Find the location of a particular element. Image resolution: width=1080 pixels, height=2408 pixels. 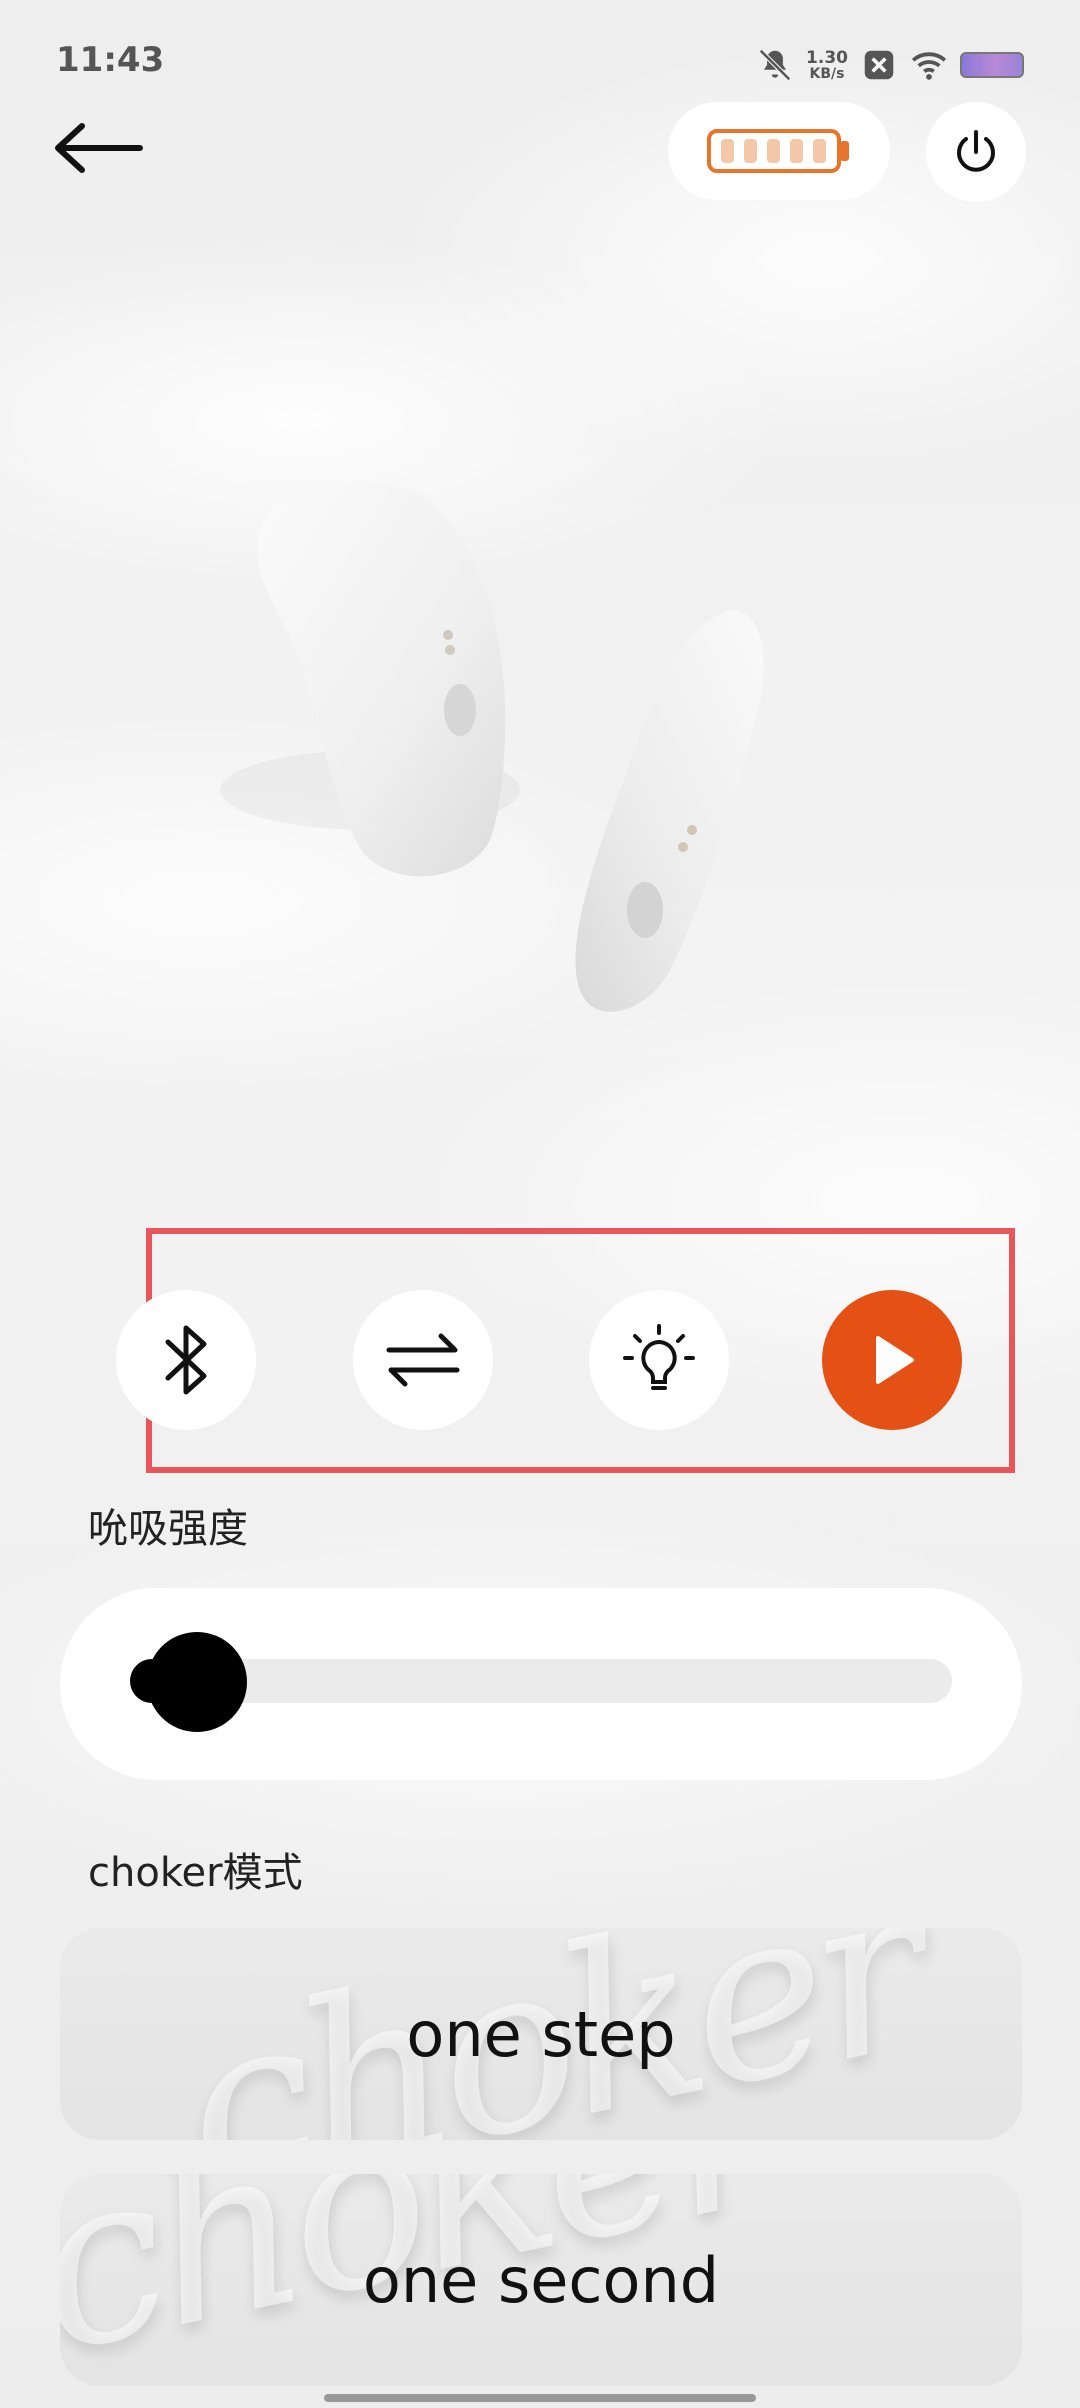

bluetooth-button is located at coordinates (186, 1360).